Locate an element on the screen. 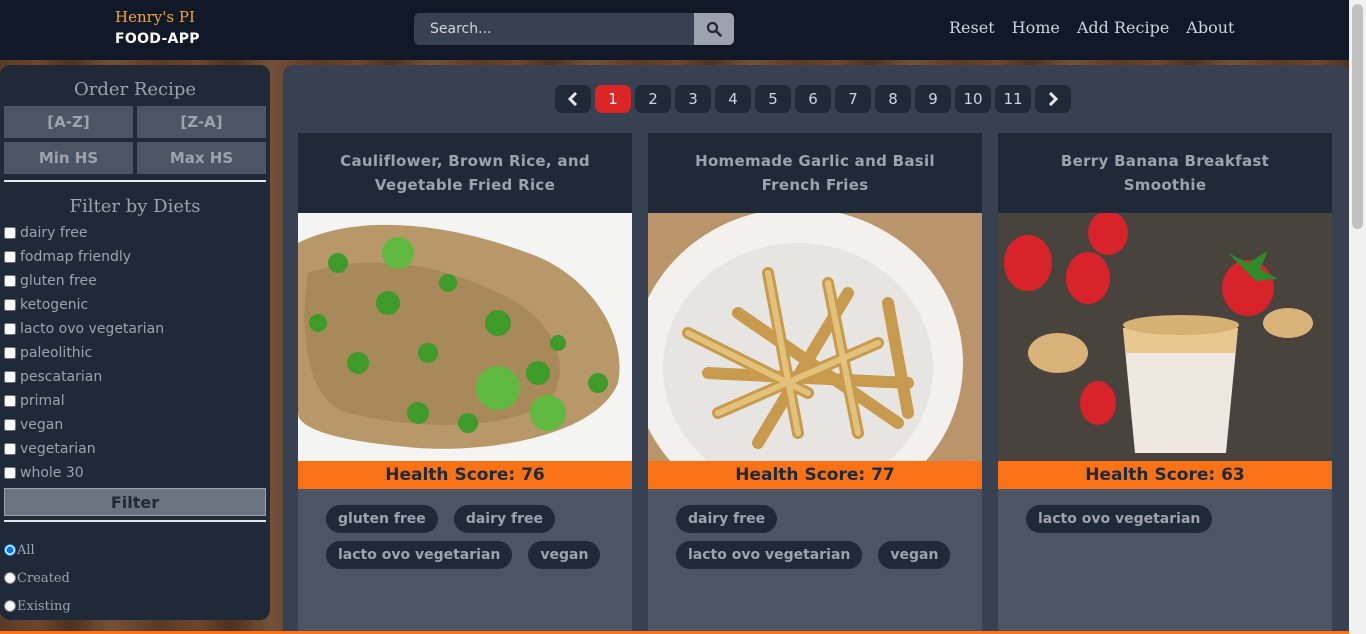 This screenshot has height=634, width=1366. recipe-image-fried-rice is located at coordinates (465, 337).